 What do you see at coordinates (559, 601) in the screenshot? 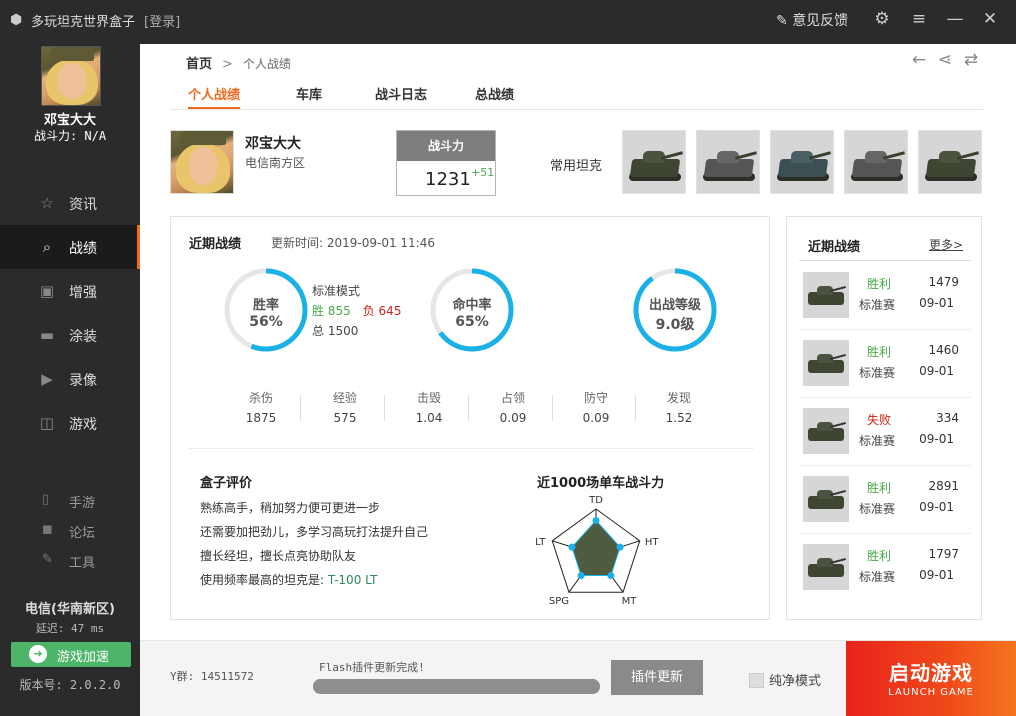
I see `radar-axis-label: SPG` at bounding box center [559, 601].